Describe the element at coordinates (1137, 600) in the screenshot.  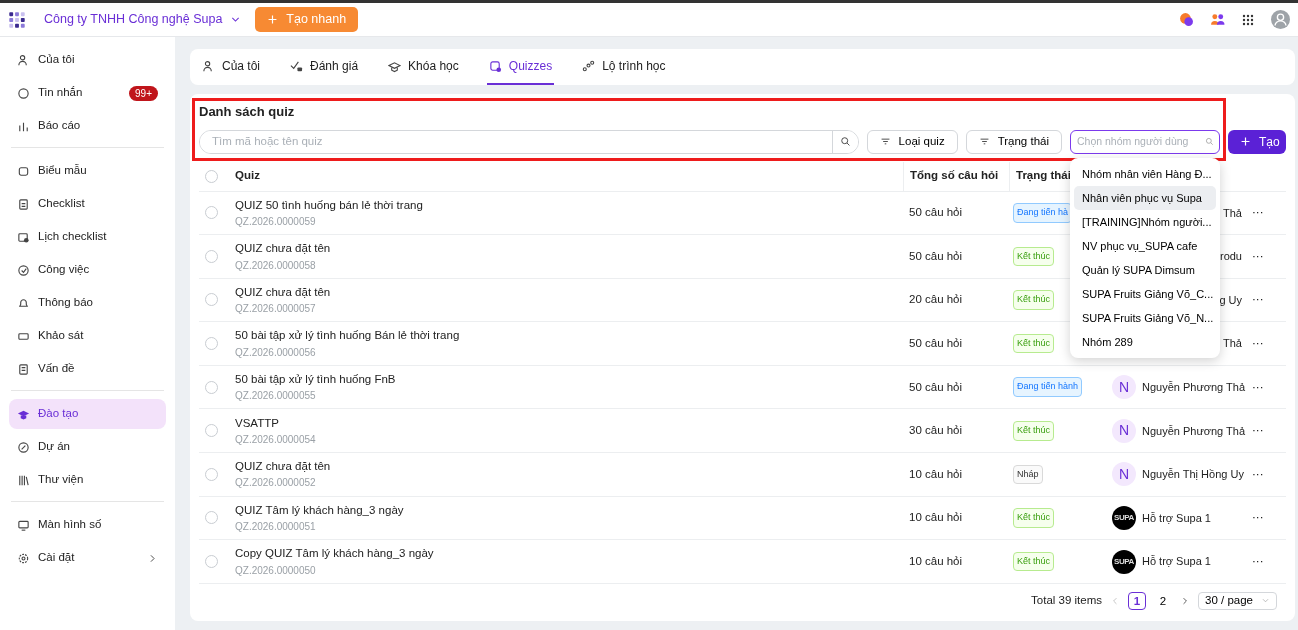
I see `page-button: 1` at that location.